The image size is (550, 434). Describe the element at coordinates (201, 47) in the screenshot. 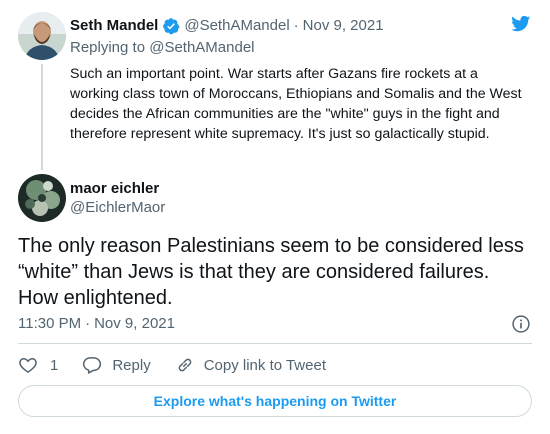

I see `replying-to-handle: @SethAMandel` at that location.